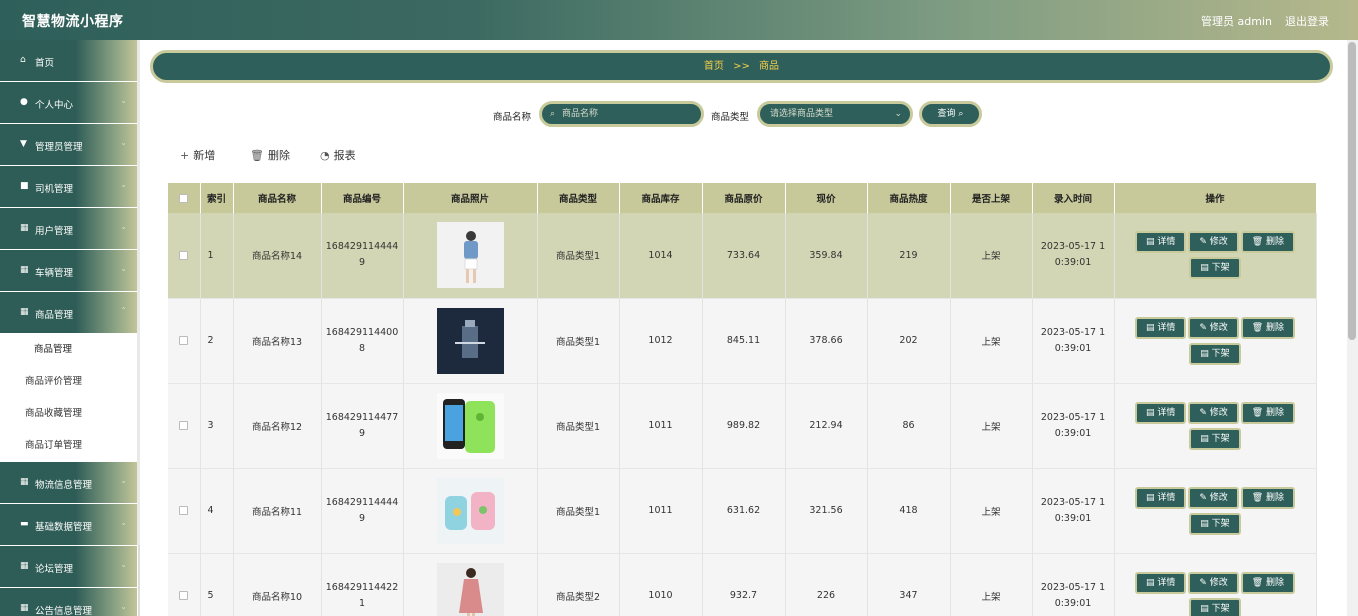 Image resolution: width=1358 pixels, height=616 pixels. I want to click on sidebar-item-label: 商品管理, so click(54, 315).